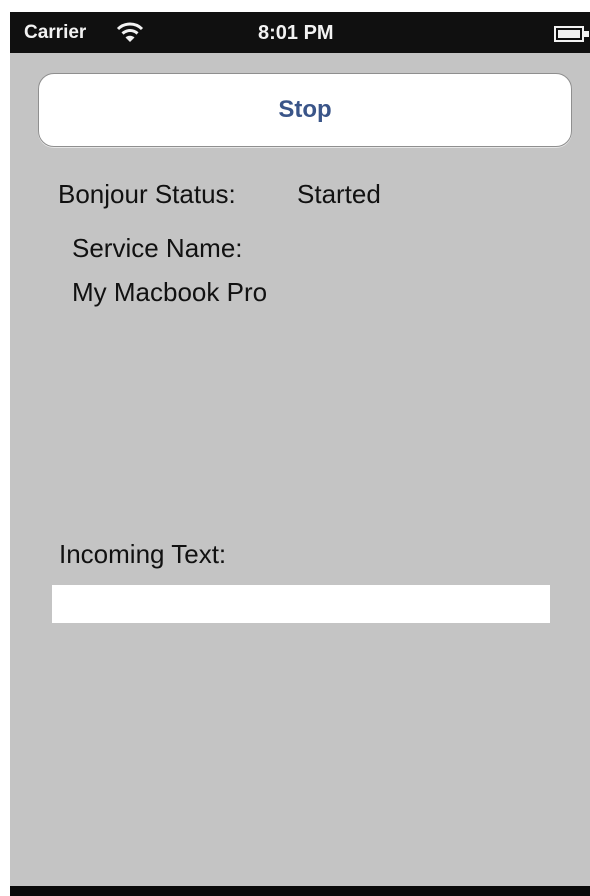  I want to click on stop-button: Stop, so click(305, 110).